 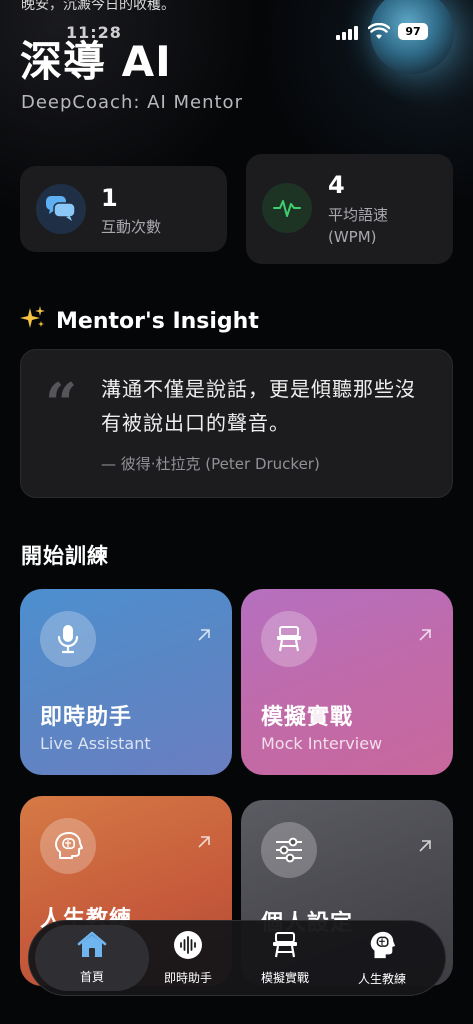 What do you see at coordinates (287, 208) in the screenshot?
I see `waveform-icon` at bounding box center [287, 208].